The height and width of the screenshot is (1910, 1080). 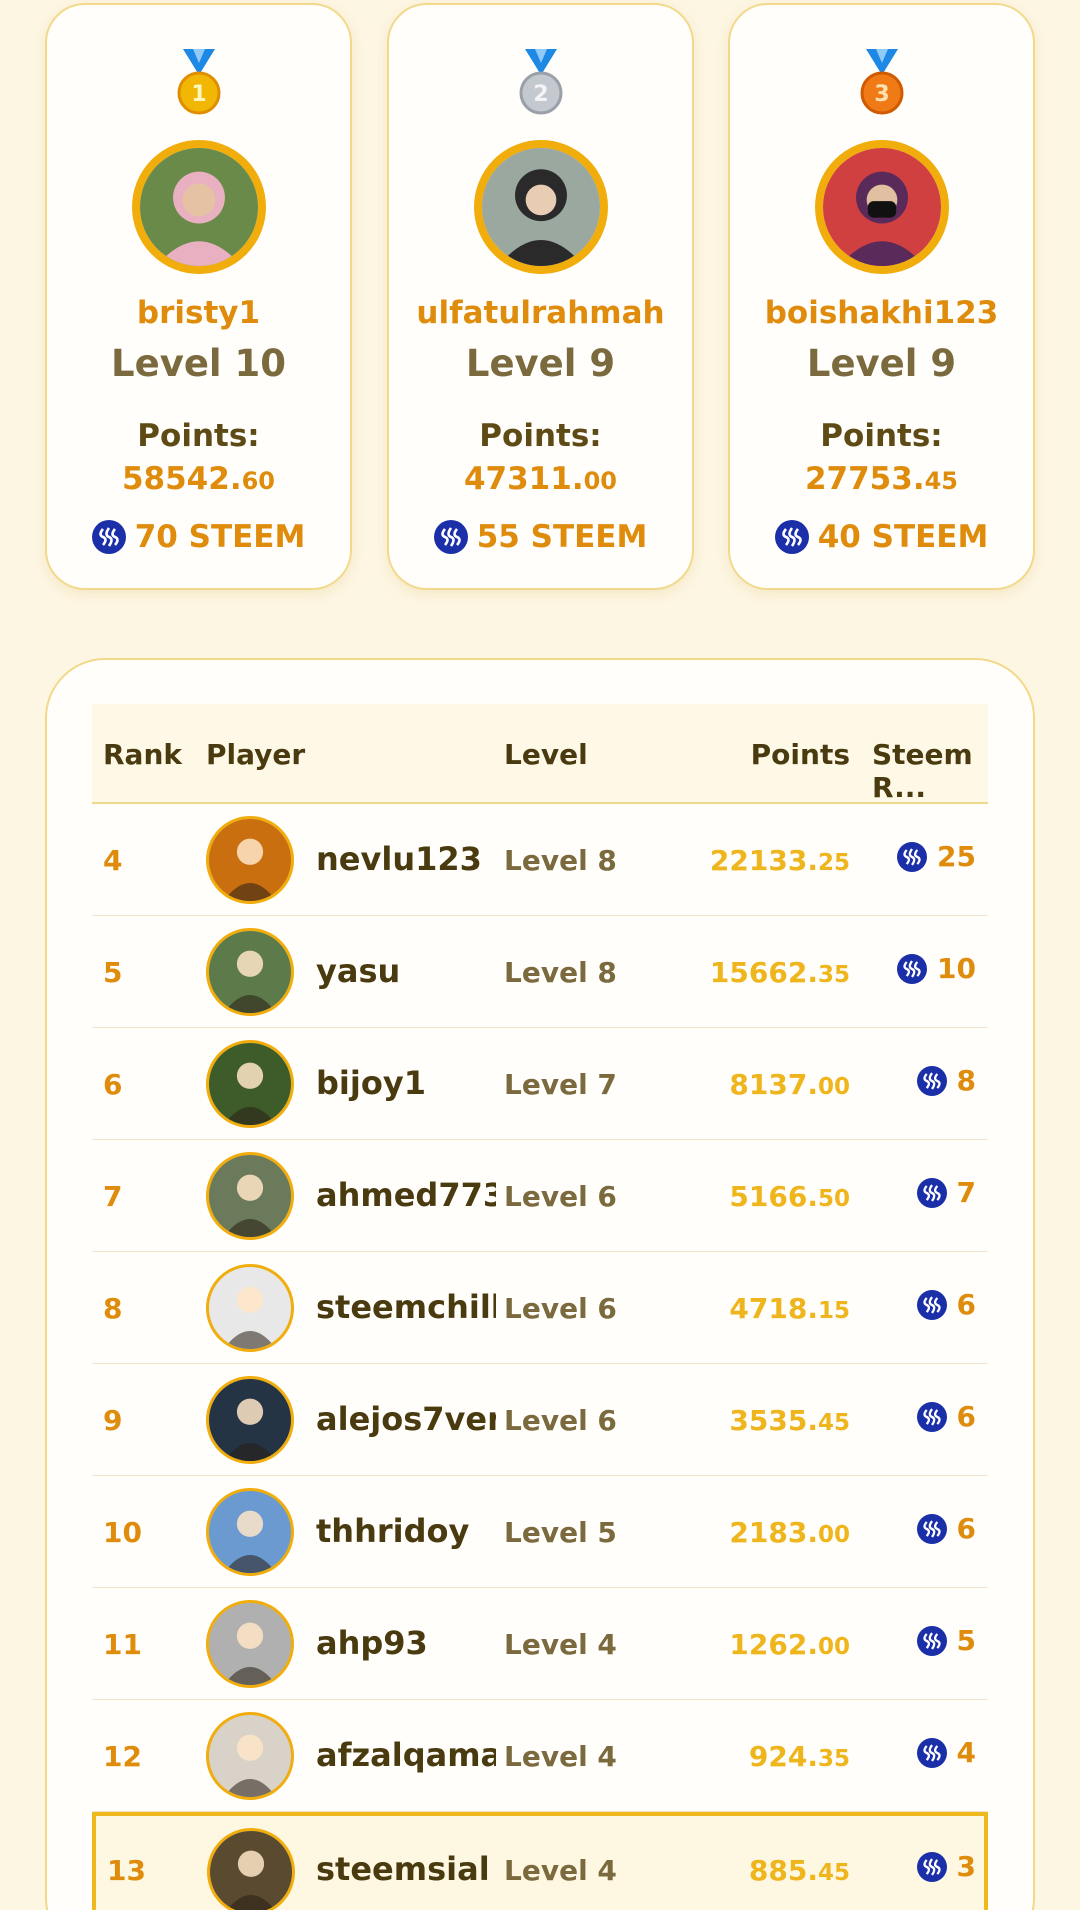 What do you see at coordinates (789, 1084) in the screenshot?
I see `points-cell: 8137.00` at bounding box center [789, 1084].